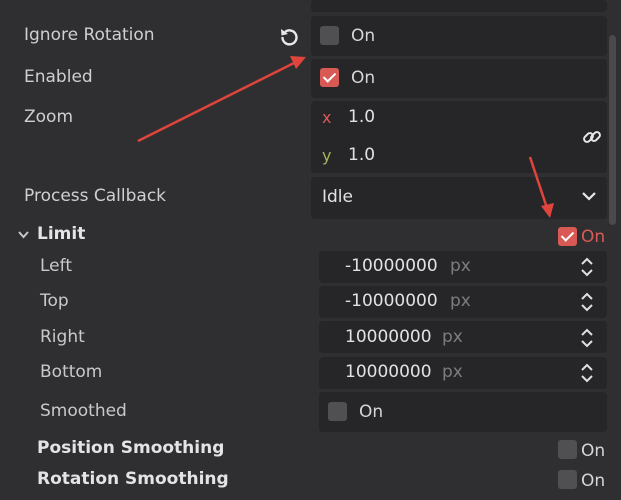 The height and width of the screenshot is (500, 621). What do you see at coordinates (329, 77) in the screenshot?
I see `enabled-checkbox` at bounding box center [329, 77].